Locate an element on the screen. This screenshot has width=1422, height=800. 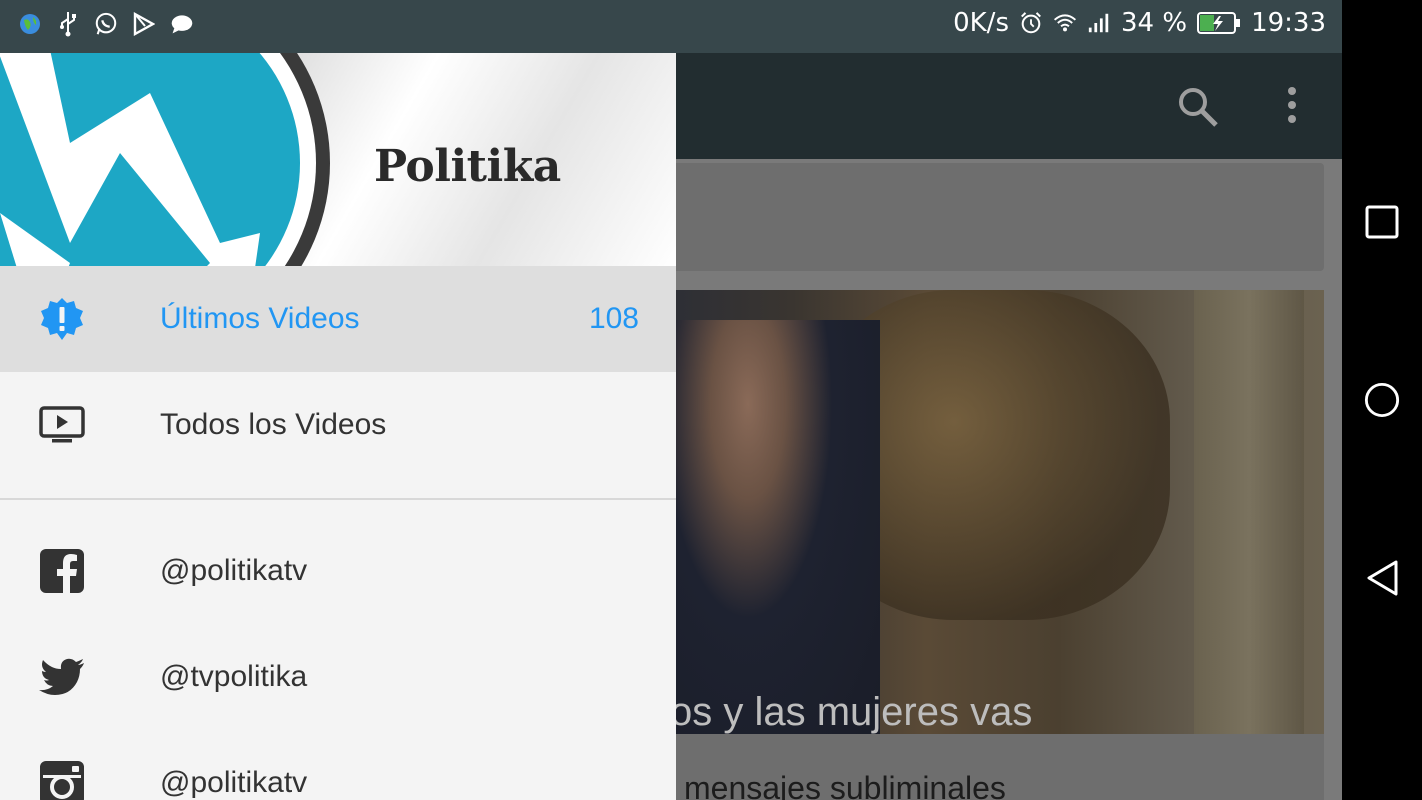
tv-play-icon is located at coordinates (62, 425).